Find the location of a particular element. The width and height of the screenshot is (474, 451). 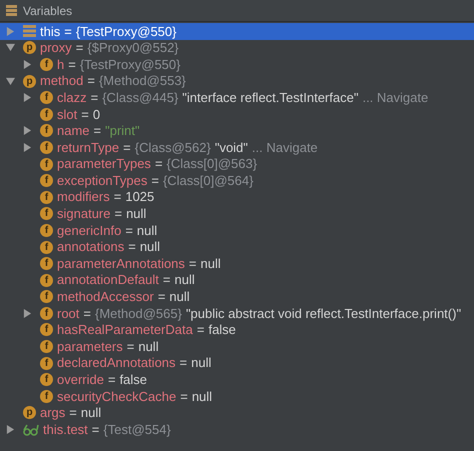

variable-value: {Class[0]@564} is located at coordinates (208, 181).